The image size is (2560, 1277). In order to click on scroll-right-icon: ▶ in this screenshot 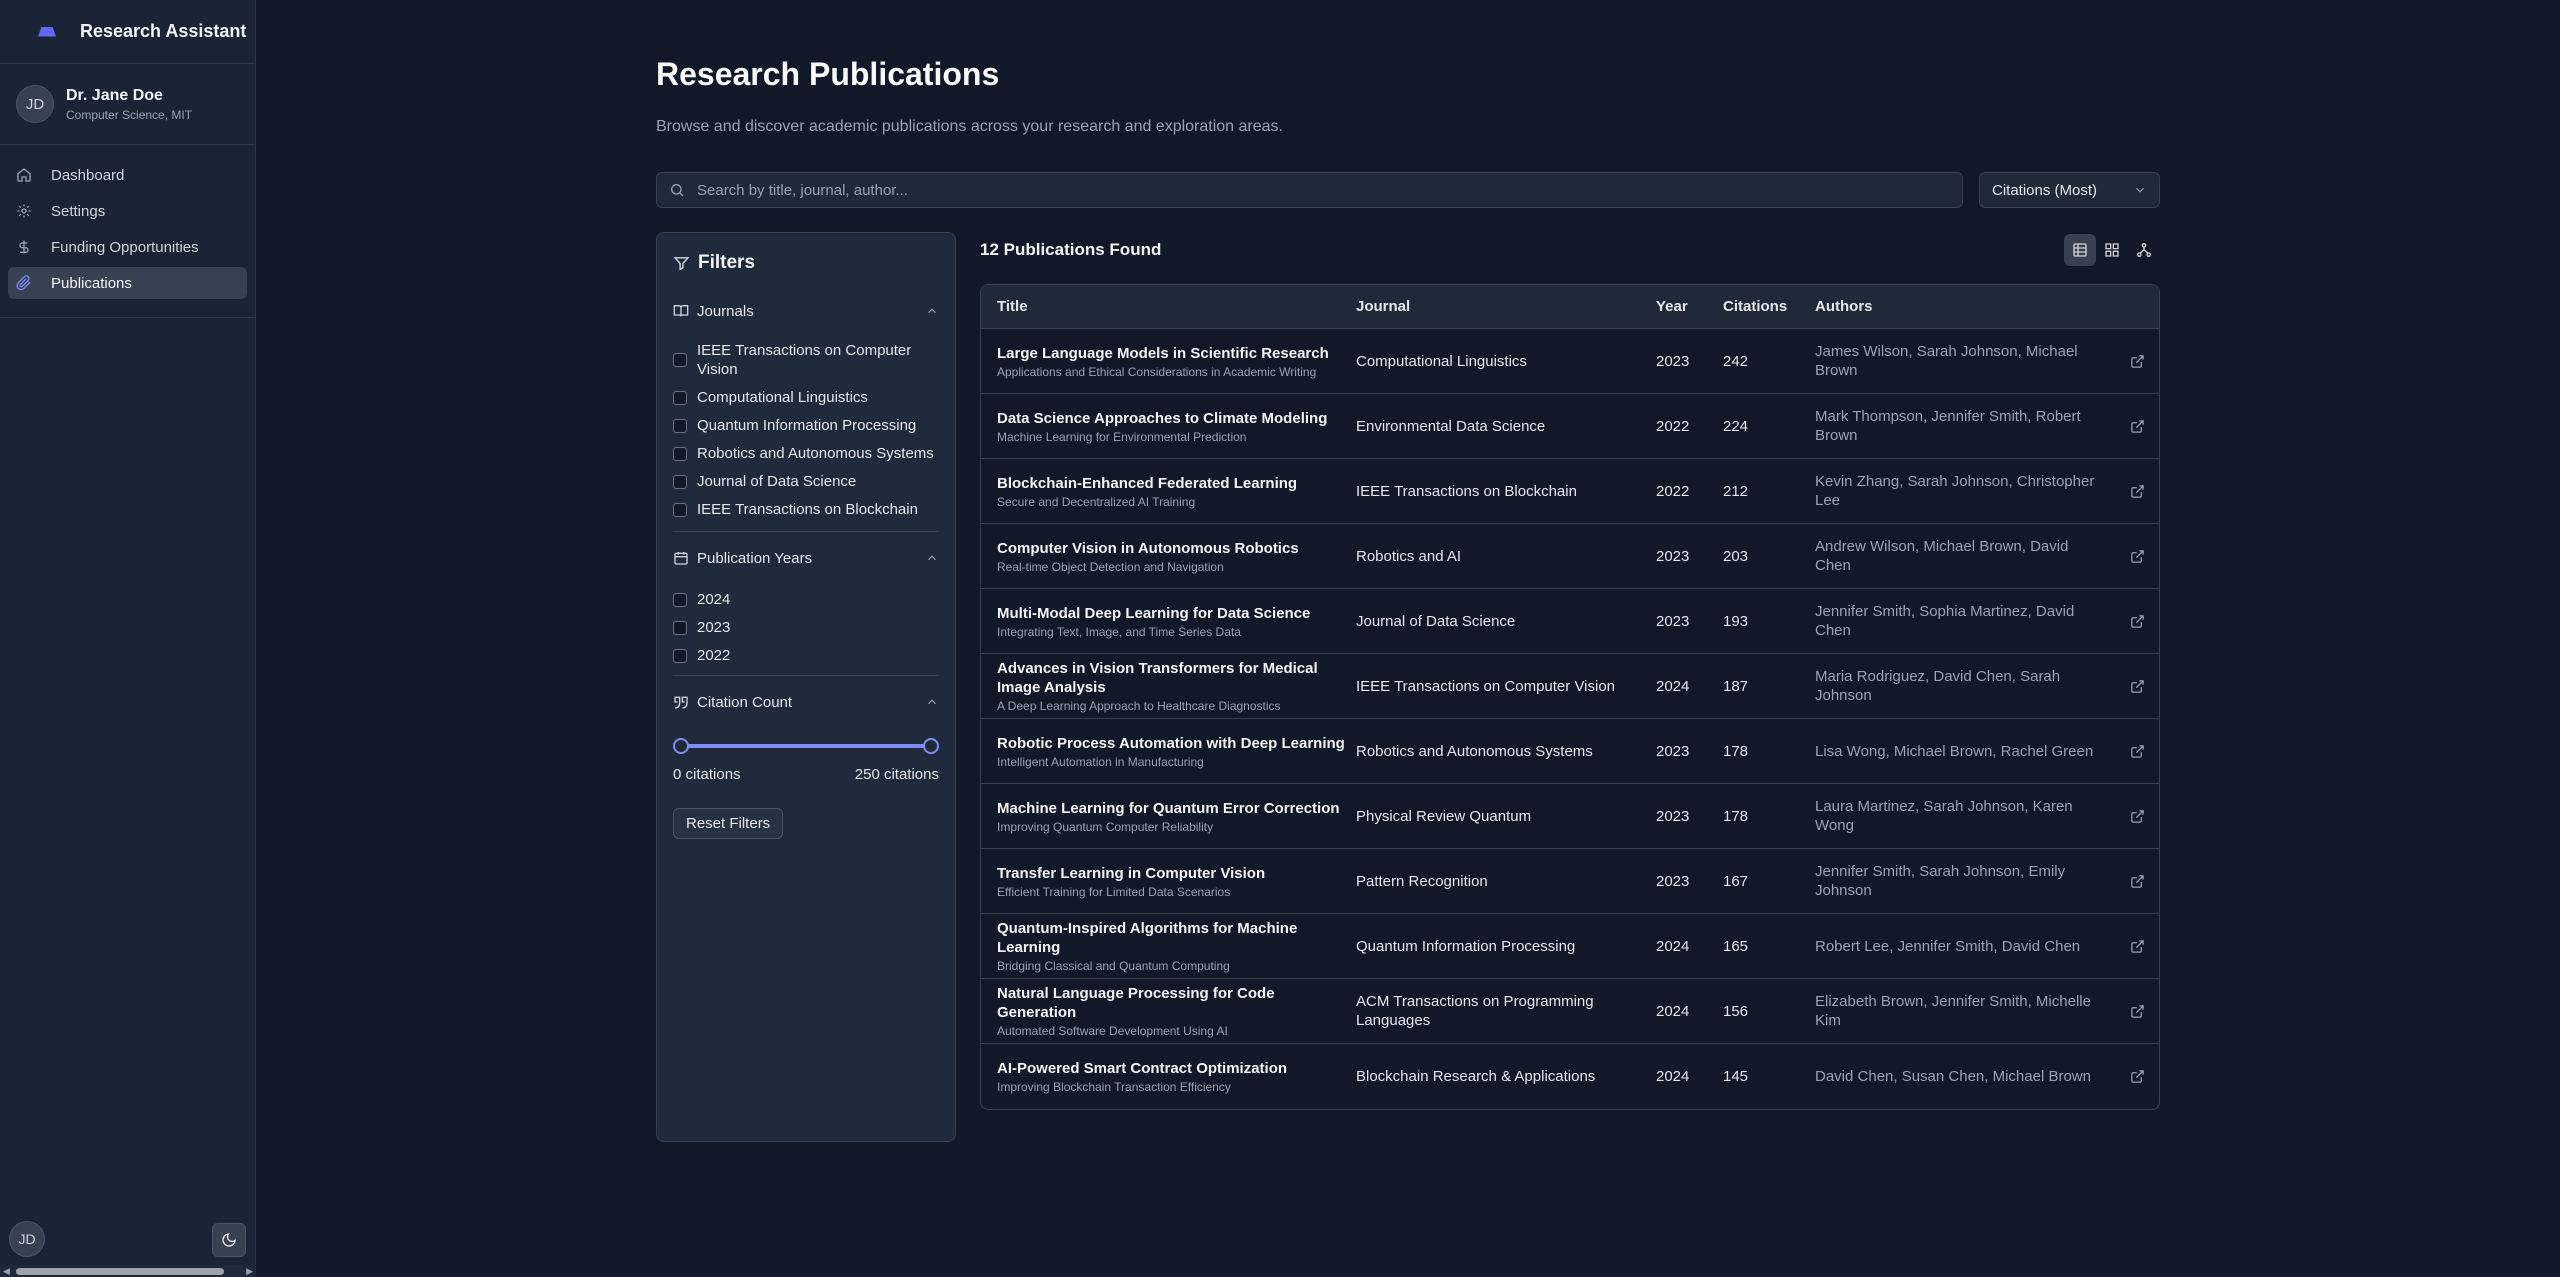, I will do `click(249, 1271)`.